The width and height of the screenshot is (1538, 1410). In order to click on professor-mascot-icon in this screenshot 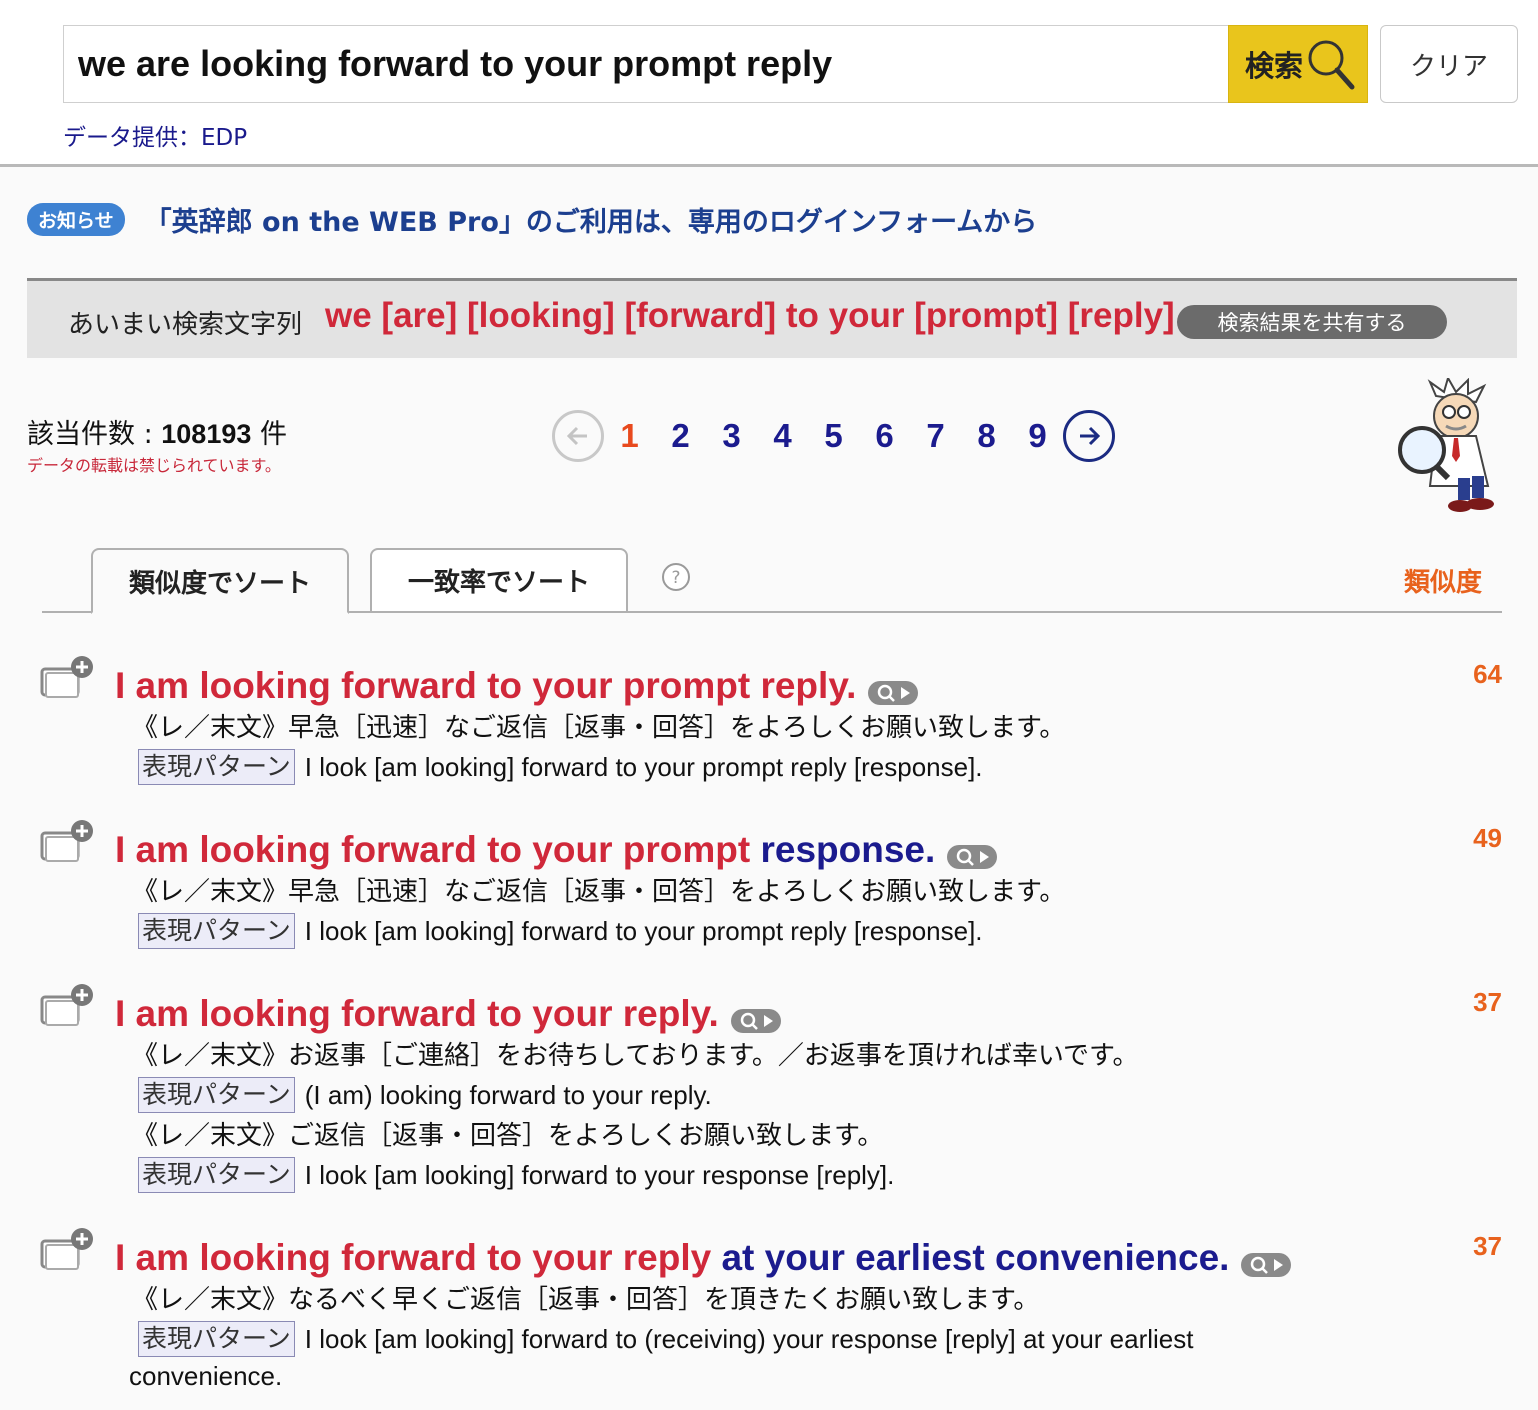, I will do `click(1446, 445)`.